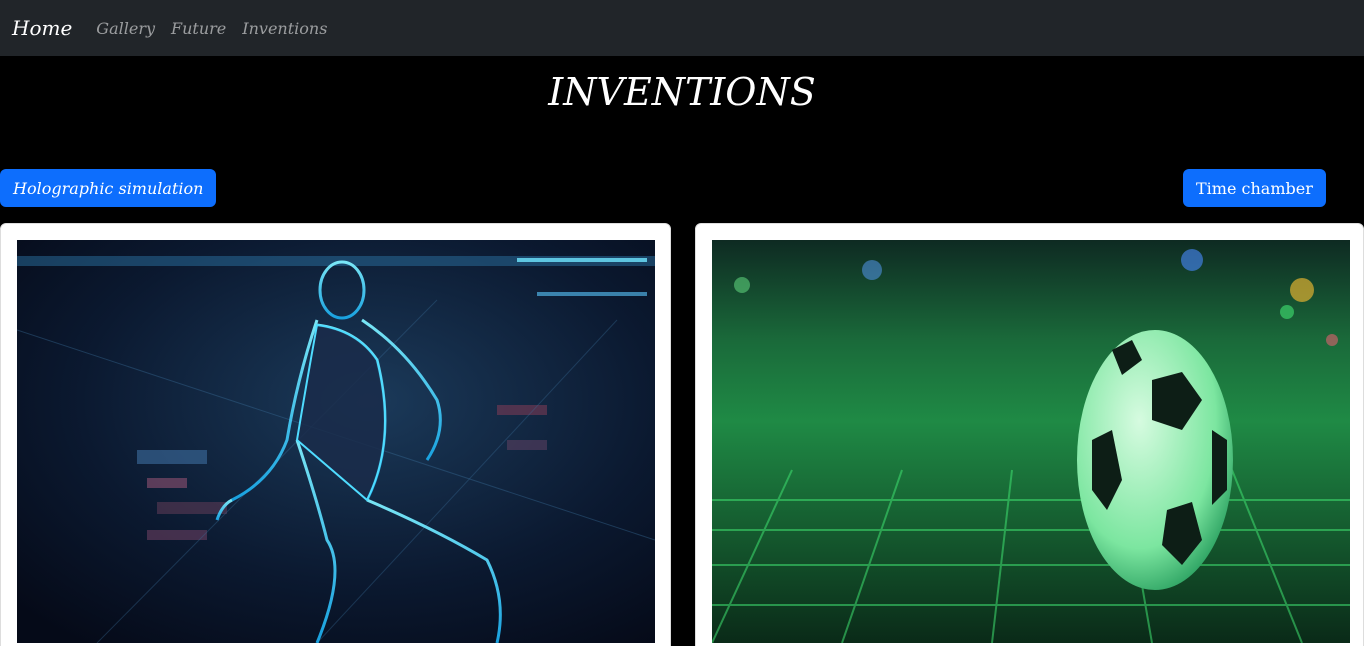  I want to click on nav-gallery-link: Gallery, so click(125, 28).